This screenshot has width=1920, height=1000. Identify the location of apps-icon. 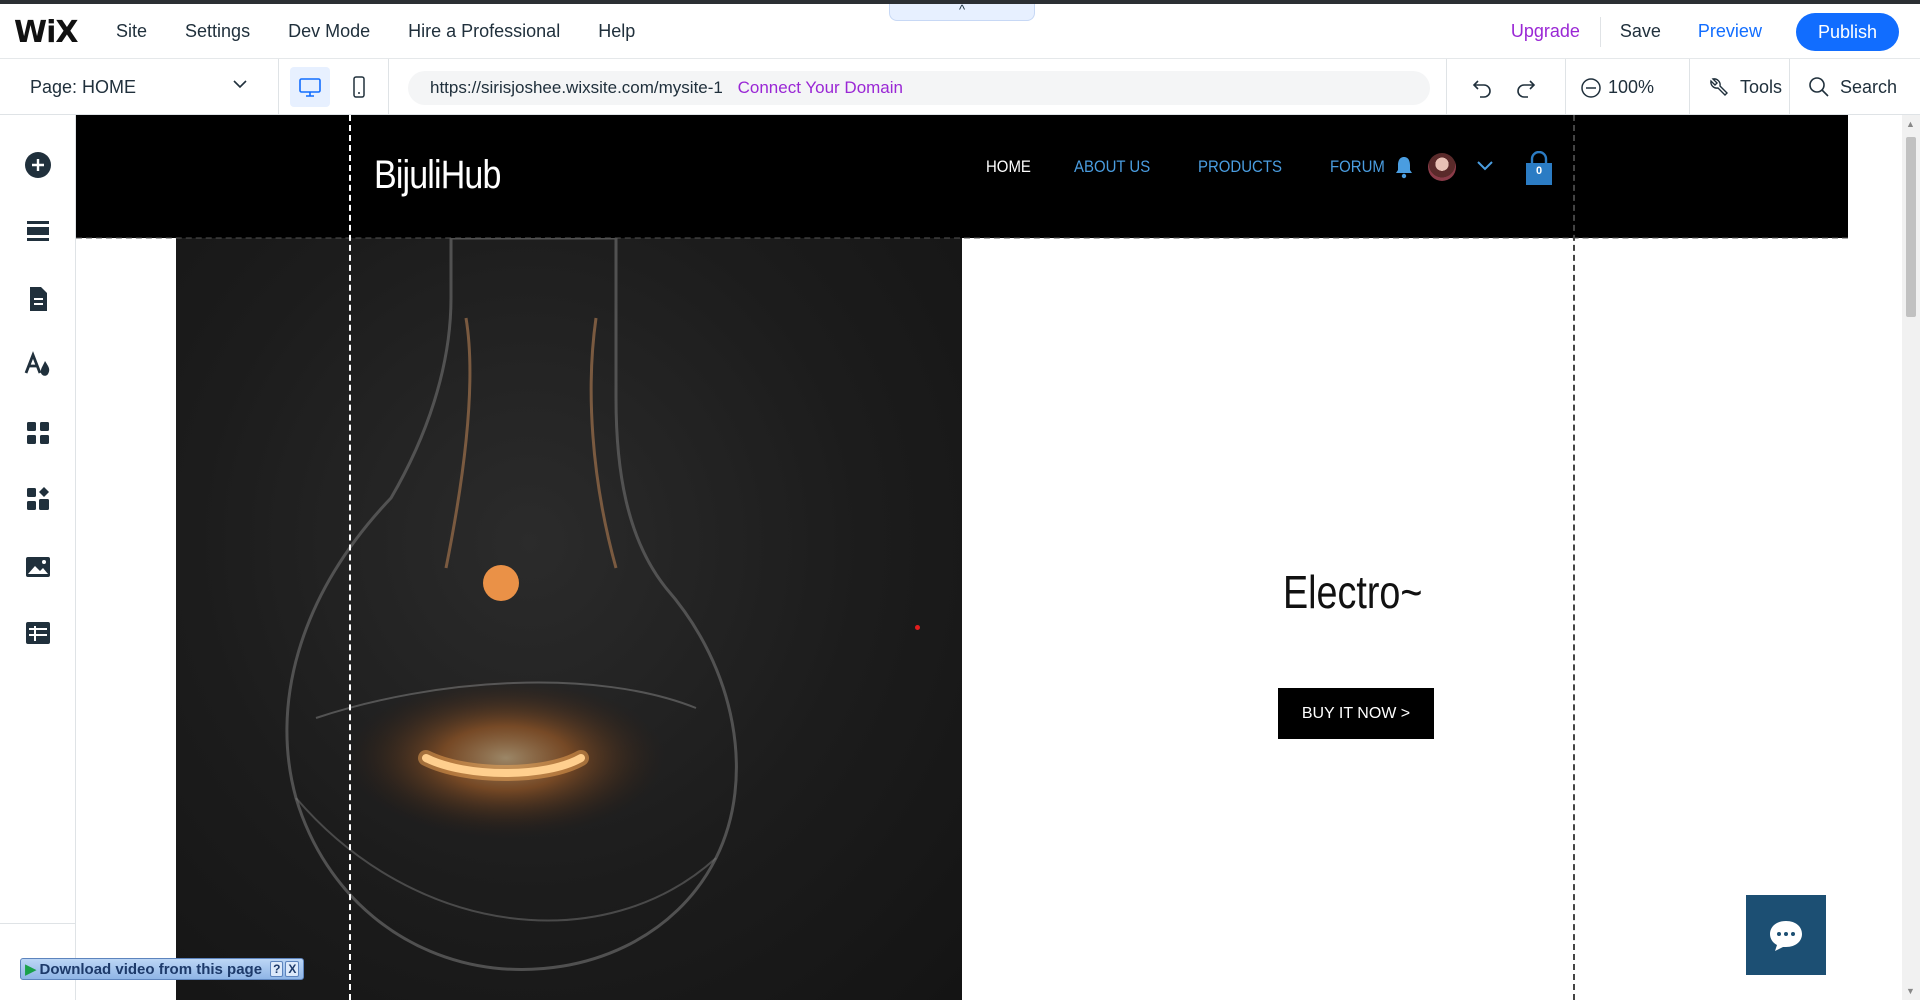
(38, 433).